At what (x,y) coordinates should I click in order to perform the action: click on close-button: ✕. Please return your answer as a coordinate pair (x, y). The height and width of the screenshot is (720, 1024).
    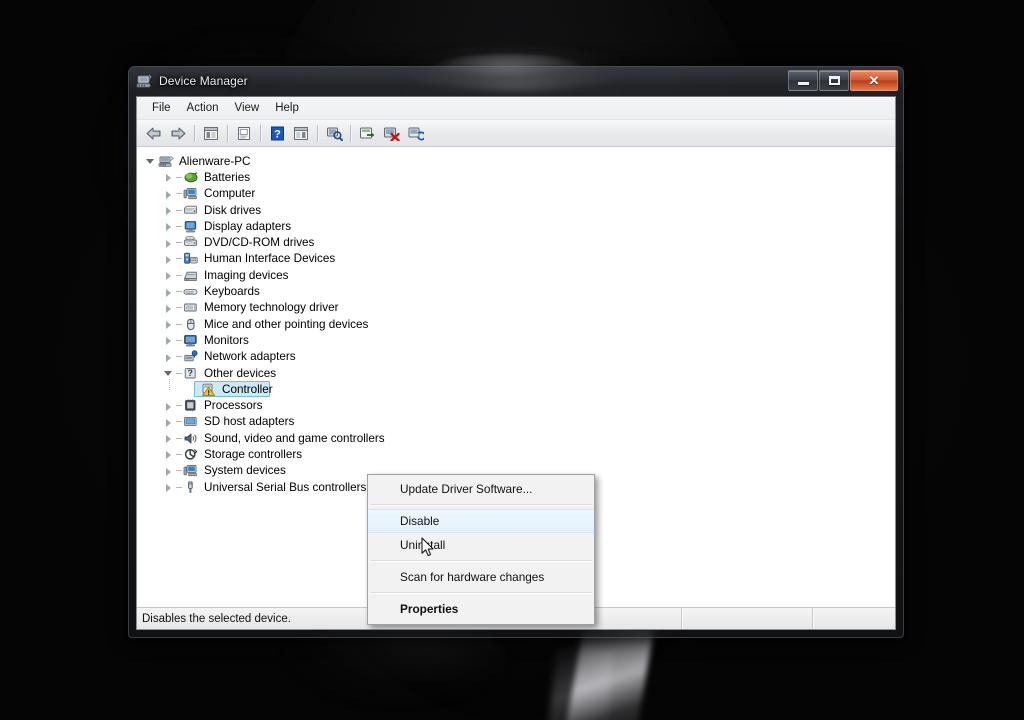
    Looking at the image, I should click on (874, 80).